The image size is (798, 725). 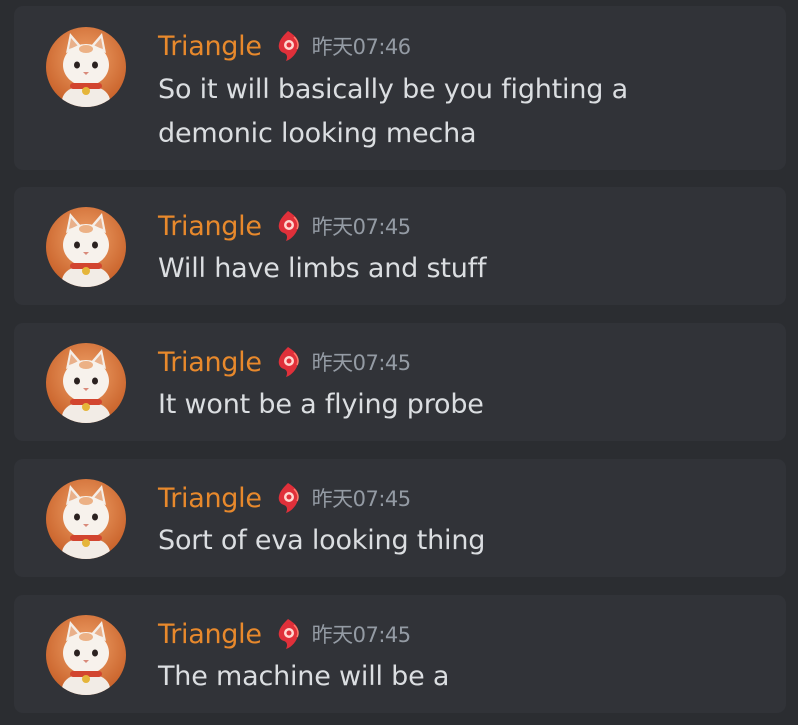 I want to click on timestamp: 昨天07:46, so click(x=361, y=47).